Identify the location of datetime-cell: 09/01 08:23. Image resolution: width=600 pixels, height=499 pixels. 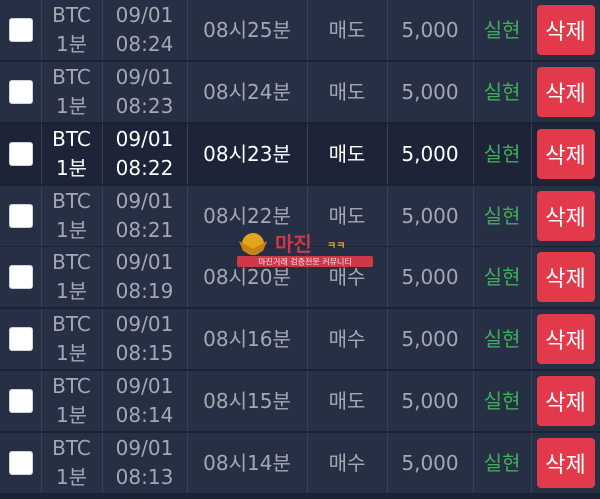
(145, 92).